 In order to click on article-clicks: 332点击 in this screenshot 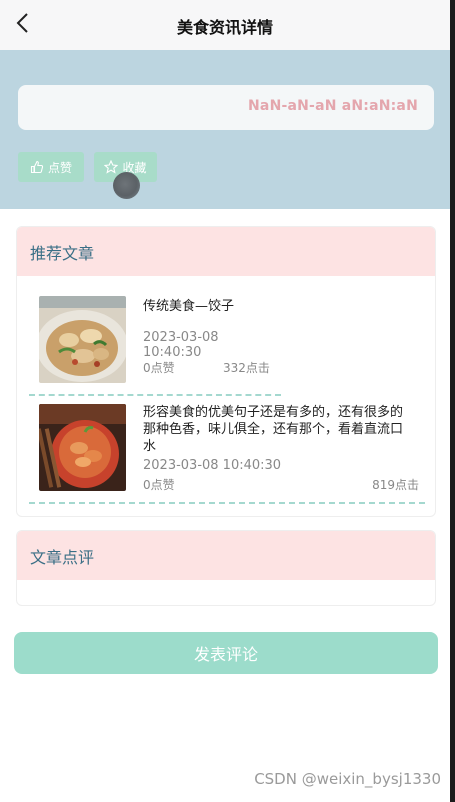, I will do `click(246, 368)`.